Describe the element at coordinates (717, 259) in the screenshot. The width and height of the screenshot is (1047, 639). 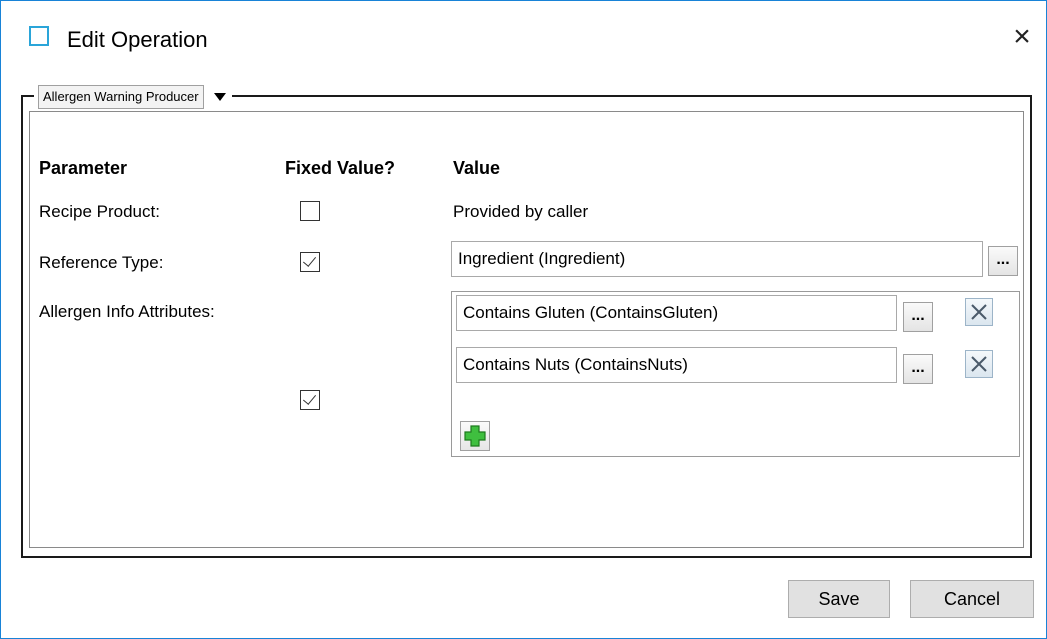
I see `reference-type-field: Ingredient (Ingredient)` at that location.